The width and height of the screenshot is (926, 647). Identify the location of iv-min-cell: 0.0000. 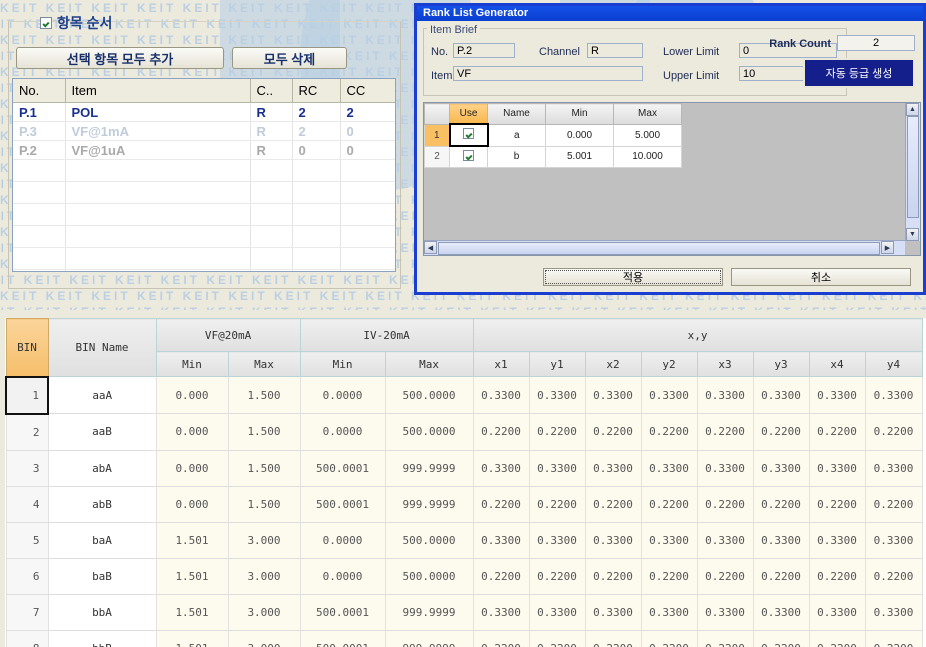
(342, 432).